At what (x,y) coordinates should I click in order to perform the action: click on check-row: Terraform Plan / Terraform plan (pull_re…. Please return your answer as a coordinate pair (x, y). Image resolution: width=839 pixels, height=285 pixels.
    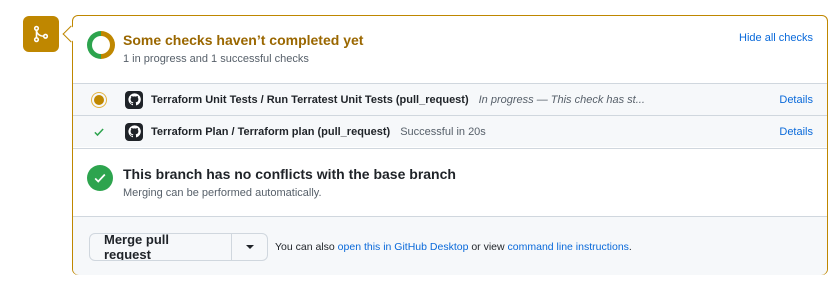
    Looking at the image, I should click on (450, 131).